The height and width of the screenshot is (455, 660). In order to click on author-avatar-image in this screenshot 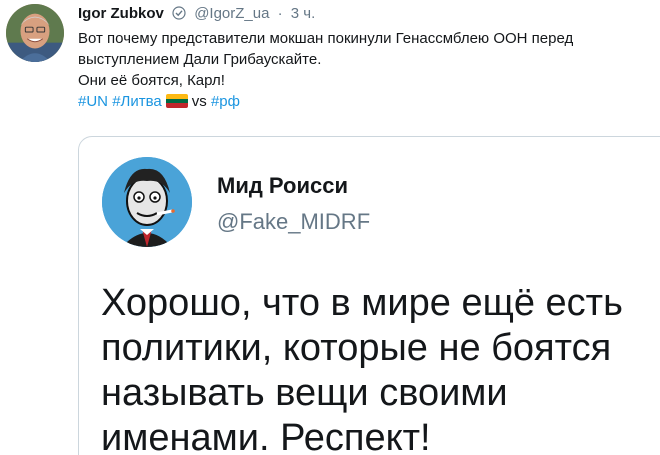, I will do `click(35, 33)`.